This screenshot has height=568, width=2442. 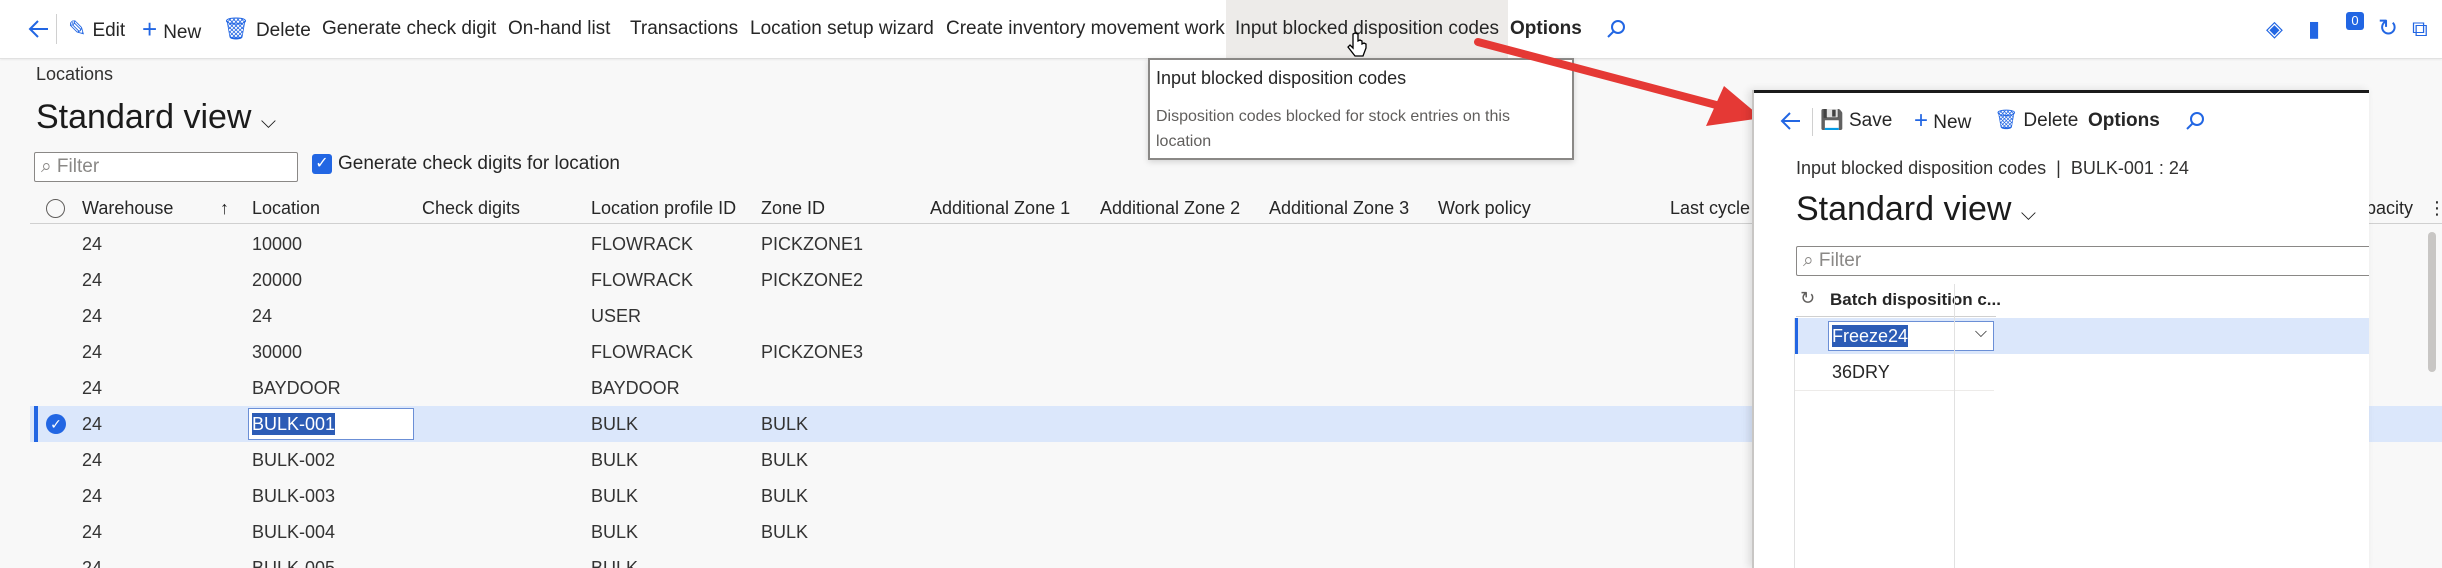 I want to click on panel-save-button: 💾 Save, so click(x=1856, y=121).